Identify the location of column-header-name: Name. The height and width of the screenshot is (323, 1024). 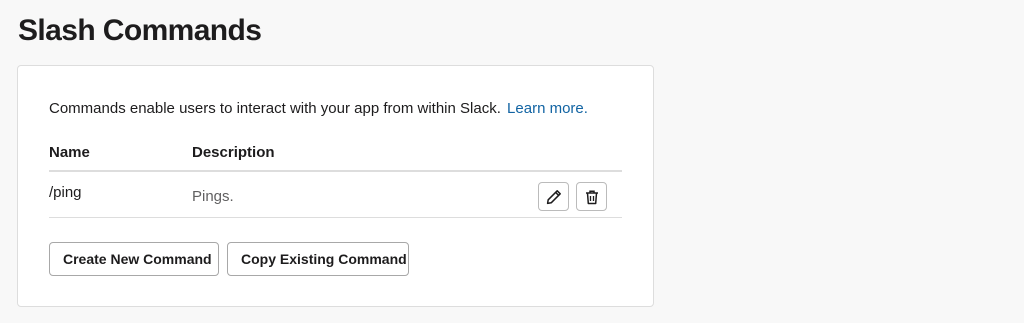
(69, 152).